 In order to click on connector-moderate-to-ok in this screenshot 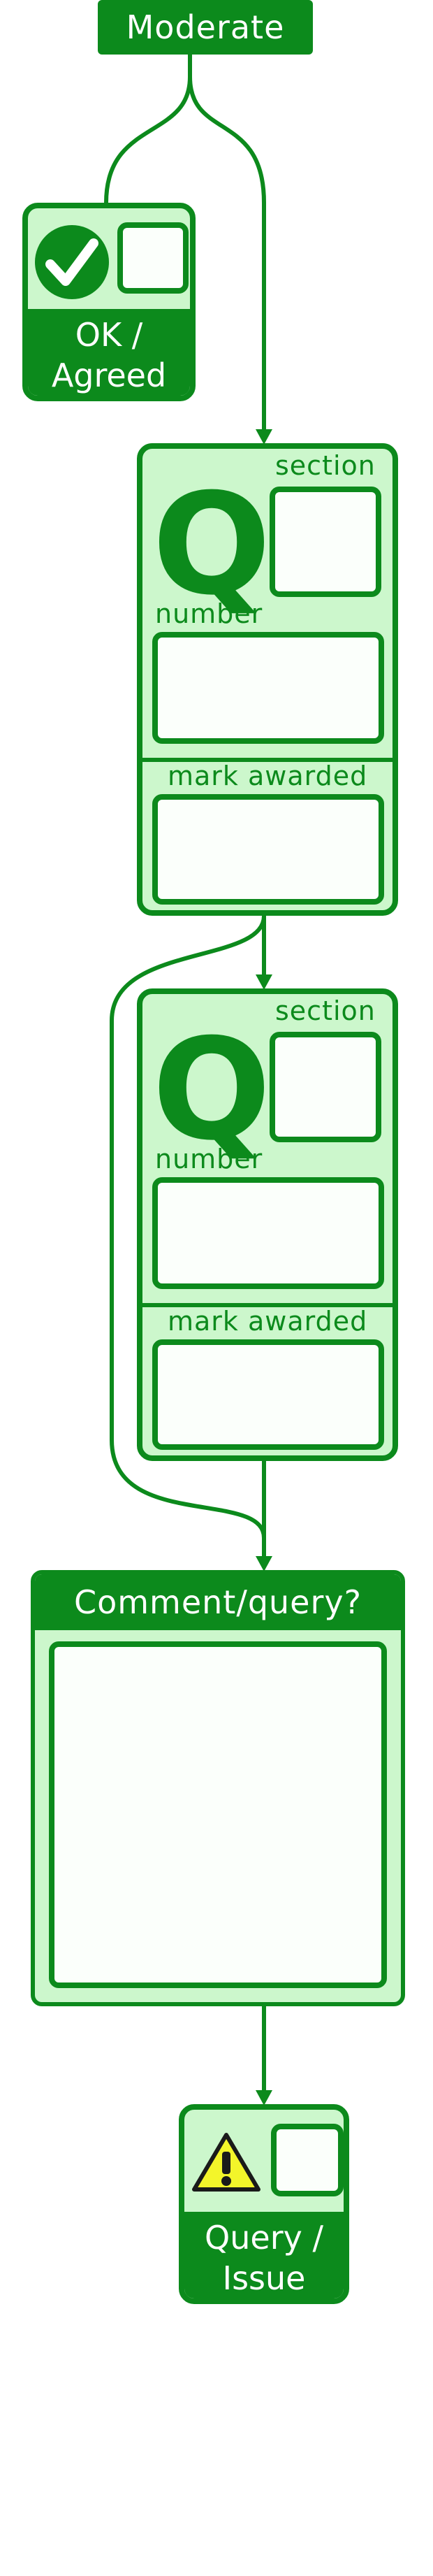, I will do `click(148, 128)`.